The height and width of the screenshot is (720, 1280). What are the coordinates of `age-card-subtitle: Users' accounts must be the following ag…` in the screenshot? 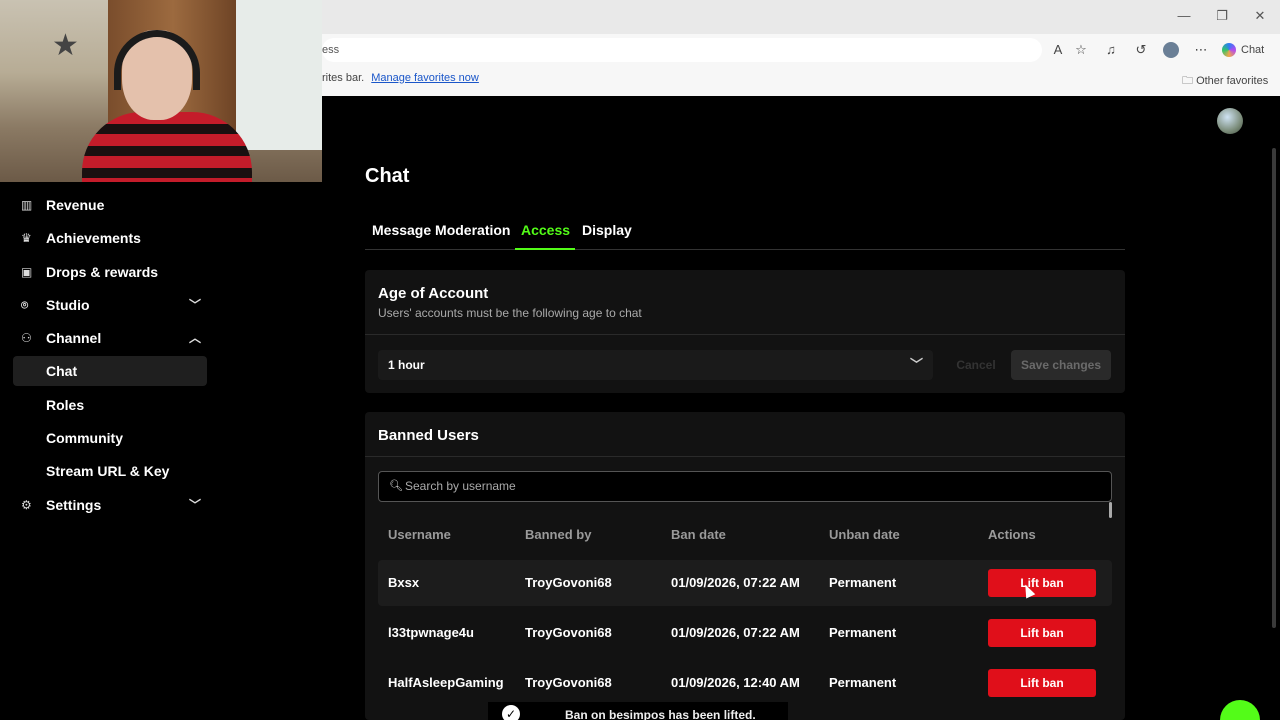 It's located at (510, 313).